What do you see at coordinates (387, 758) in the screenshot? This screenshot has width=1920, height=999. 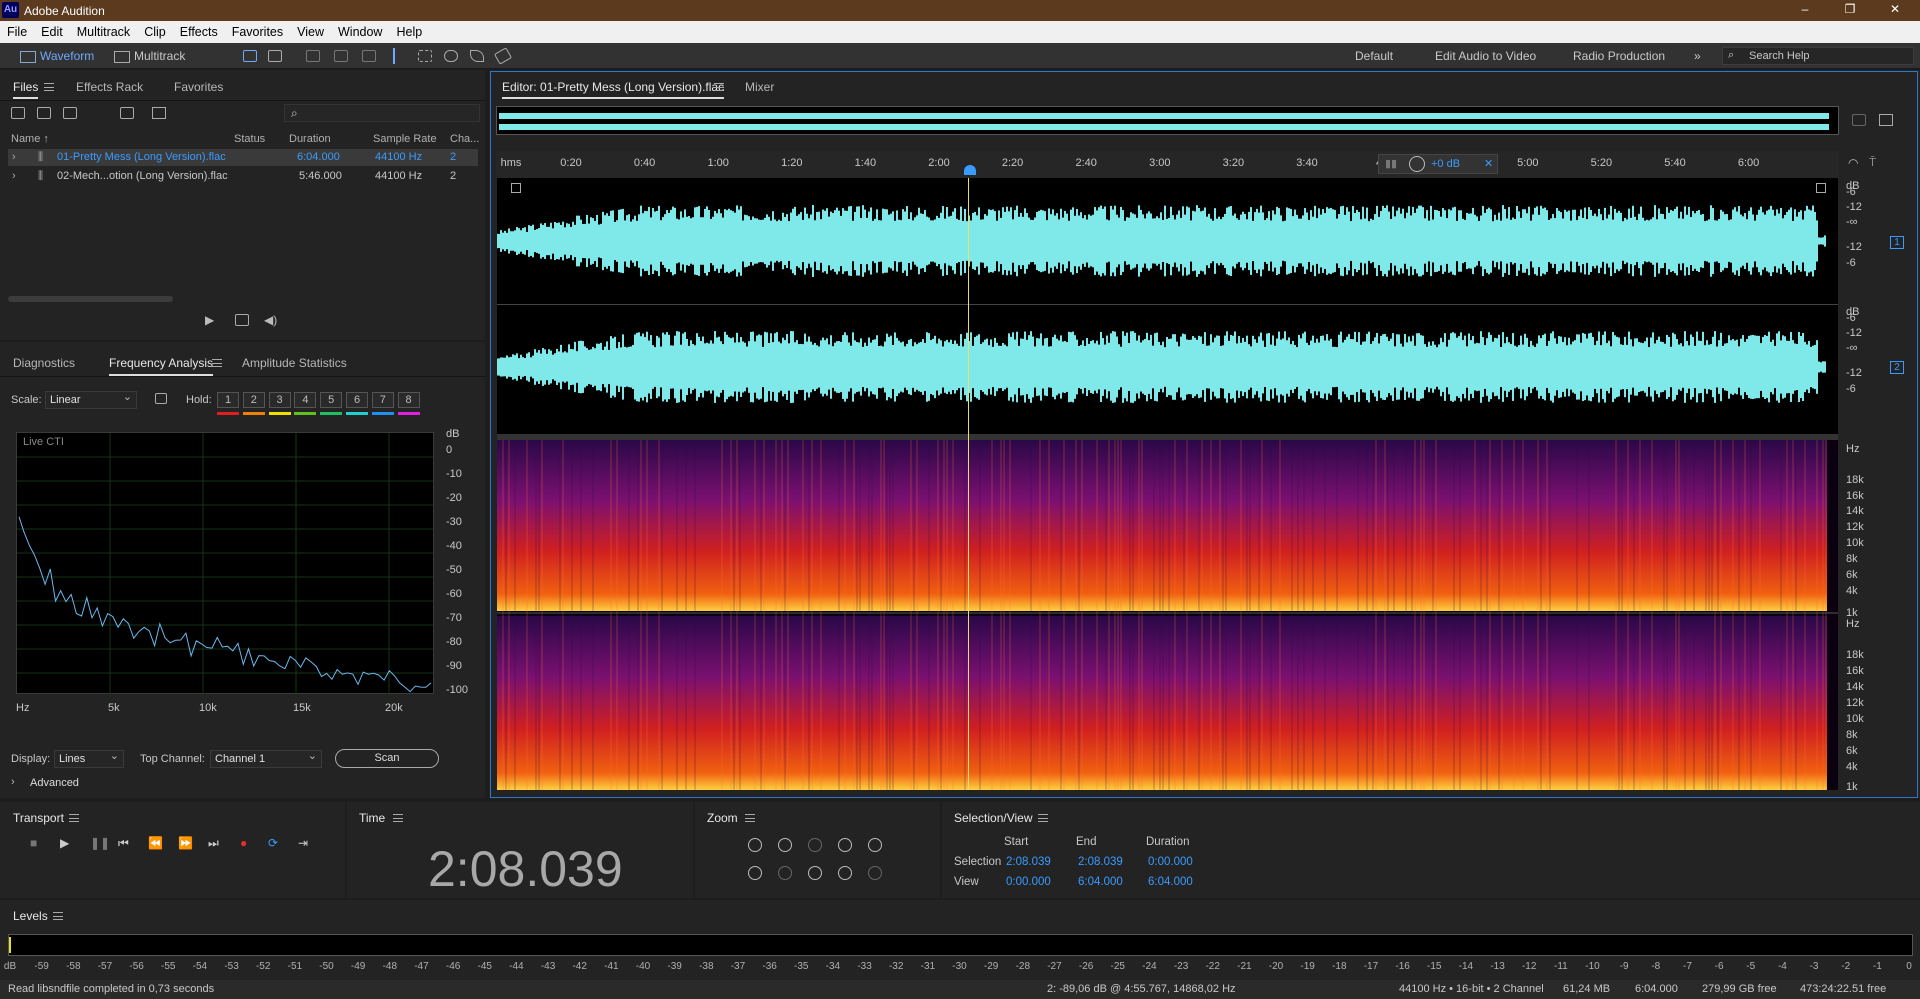 I see `scan-button: Scan` at bounding box center [387, 758].